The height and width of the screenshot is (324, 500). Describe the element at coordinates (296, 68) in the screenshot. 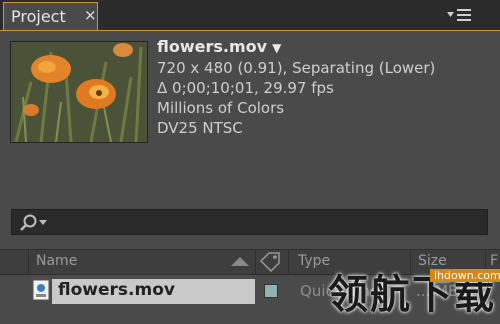

I see `footage-dimensions: 720 x 480 (0.91), Separating (Lower)` at that location.